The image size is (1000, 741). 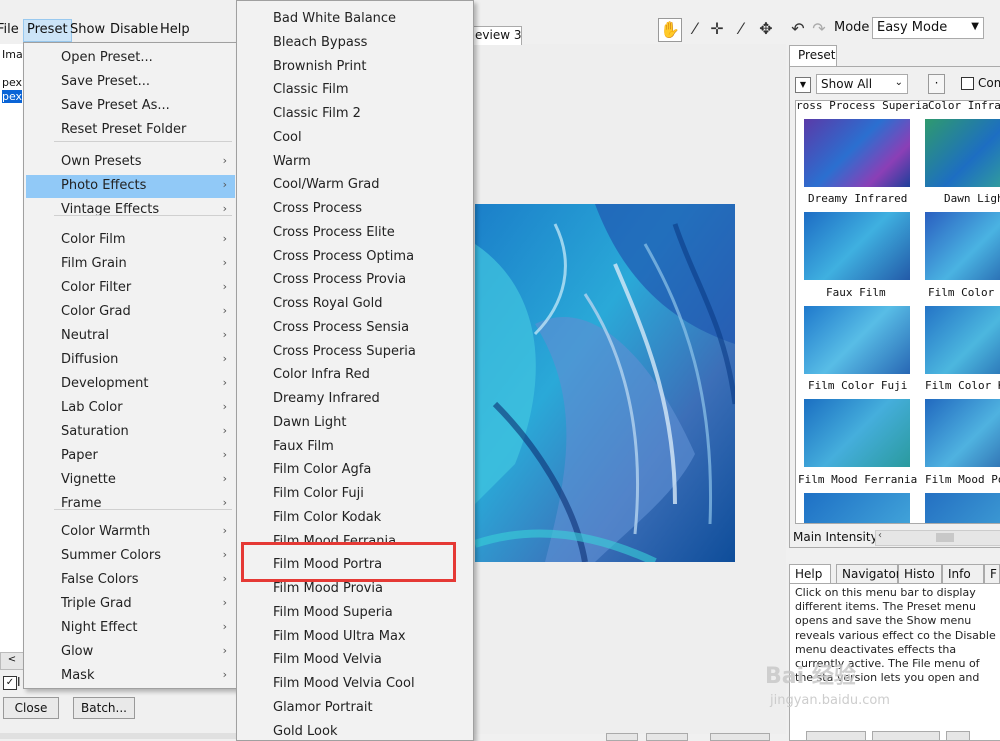 I want to click on menu-item-false-colors: False Colors ›, so click(x=130, y=580).